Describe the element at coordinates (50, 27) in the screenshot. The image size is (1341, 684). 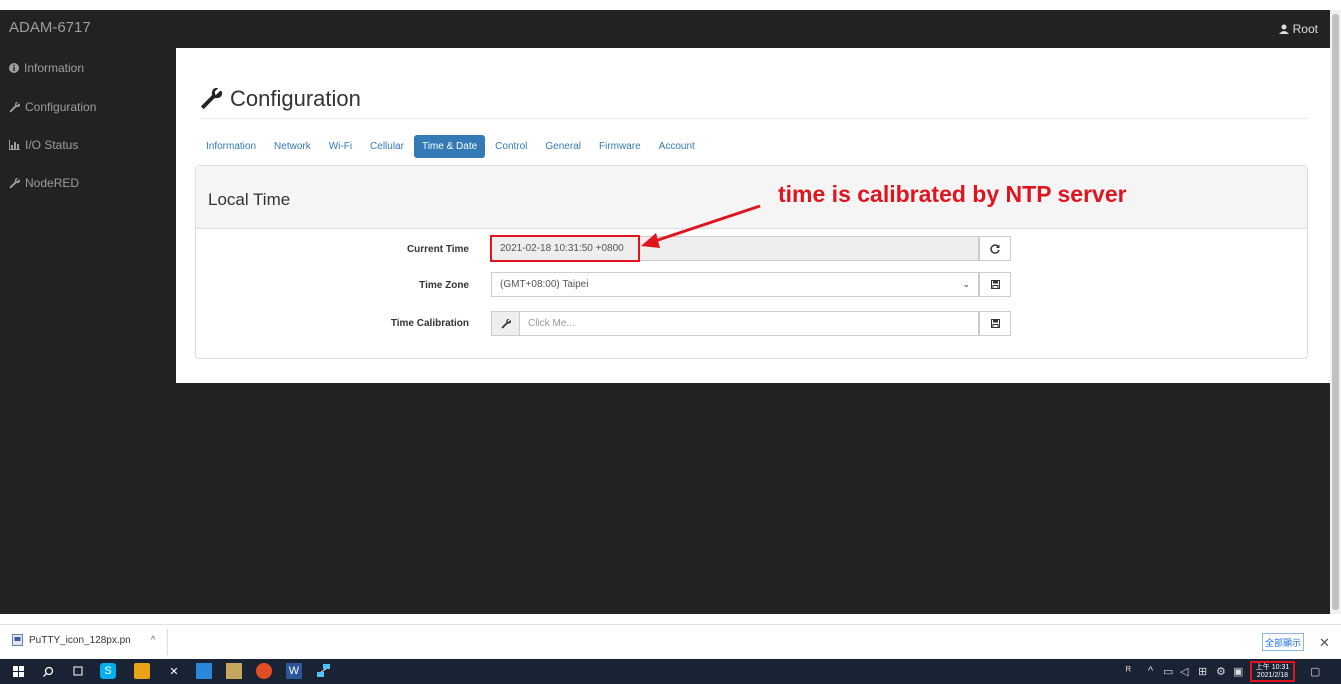
I see `brand-title: ADAM-6717` at that location.